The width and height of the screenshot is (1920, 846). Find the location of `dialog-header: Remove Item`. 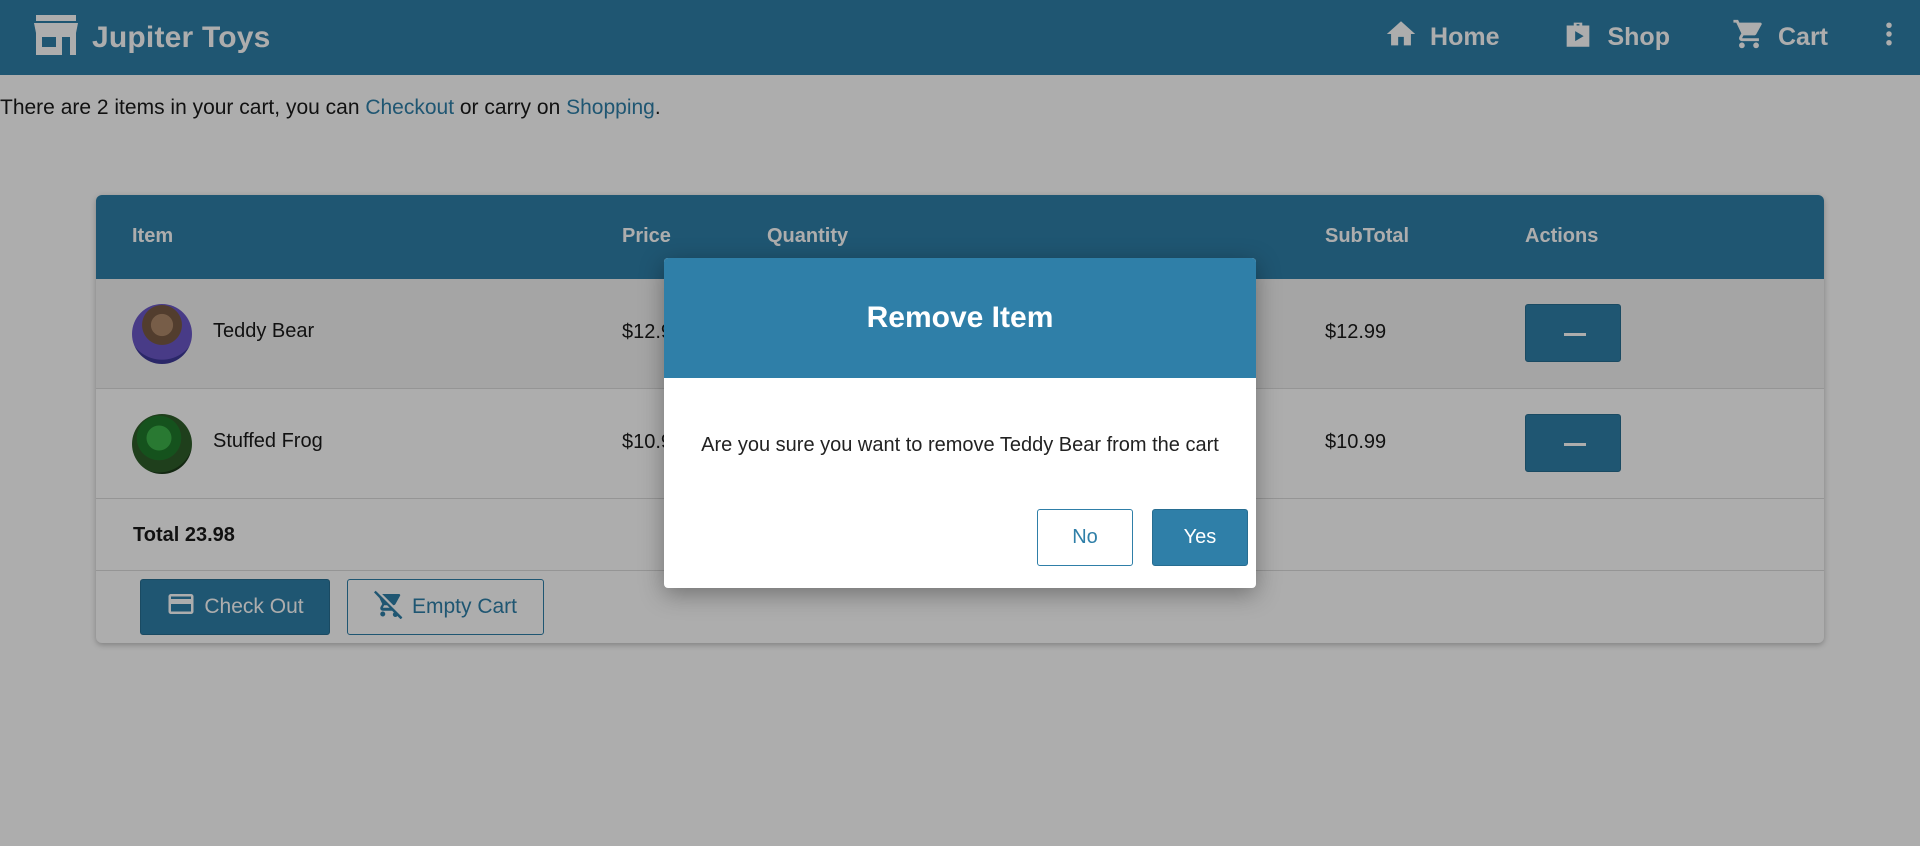

dialog-header: Remove Item is located at coordinates (960, 318).